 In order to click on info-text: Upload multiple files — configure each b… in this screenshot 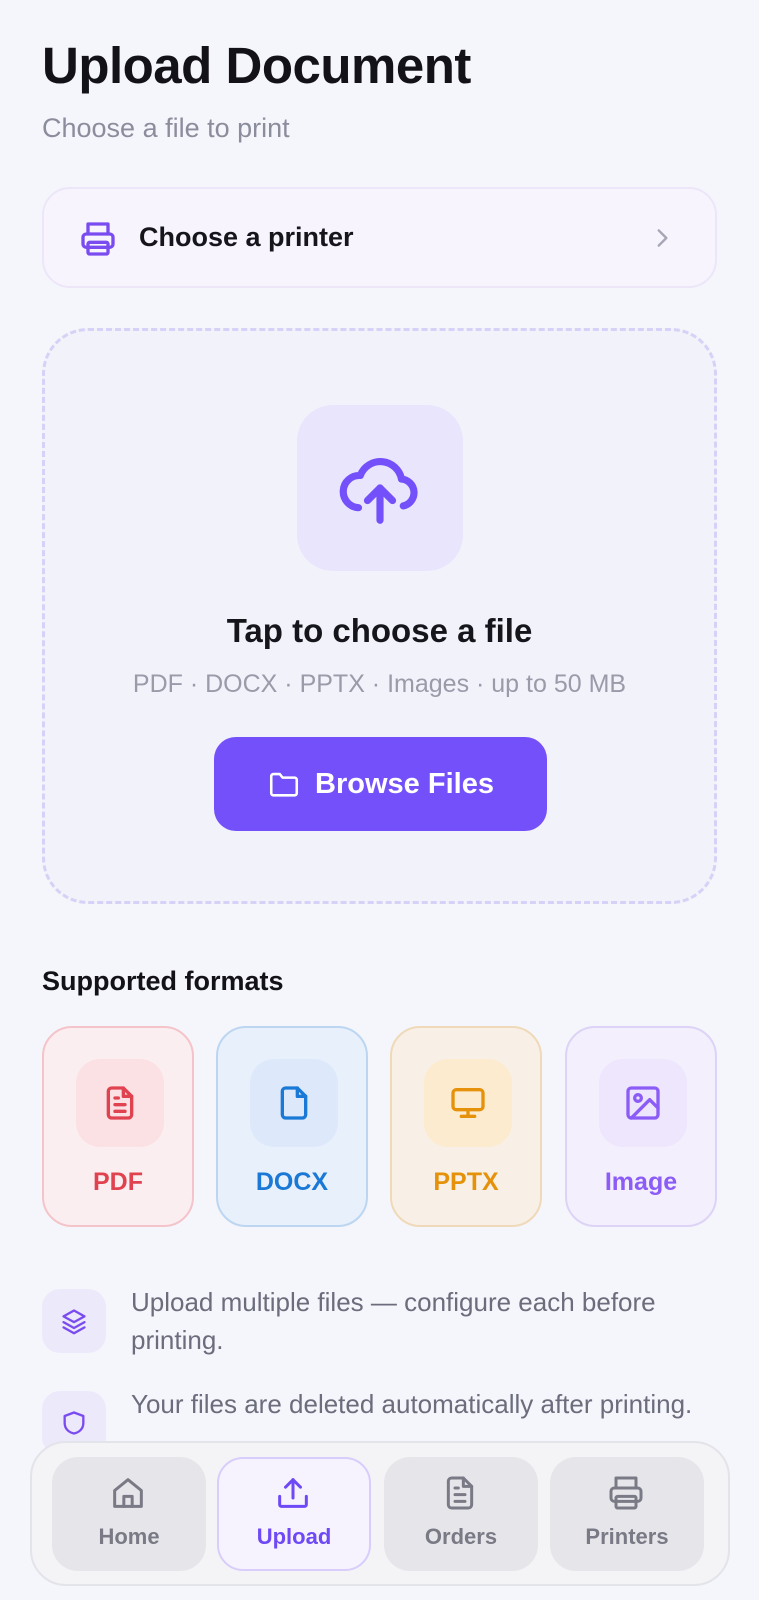, I will do `click(393, 1321)`.